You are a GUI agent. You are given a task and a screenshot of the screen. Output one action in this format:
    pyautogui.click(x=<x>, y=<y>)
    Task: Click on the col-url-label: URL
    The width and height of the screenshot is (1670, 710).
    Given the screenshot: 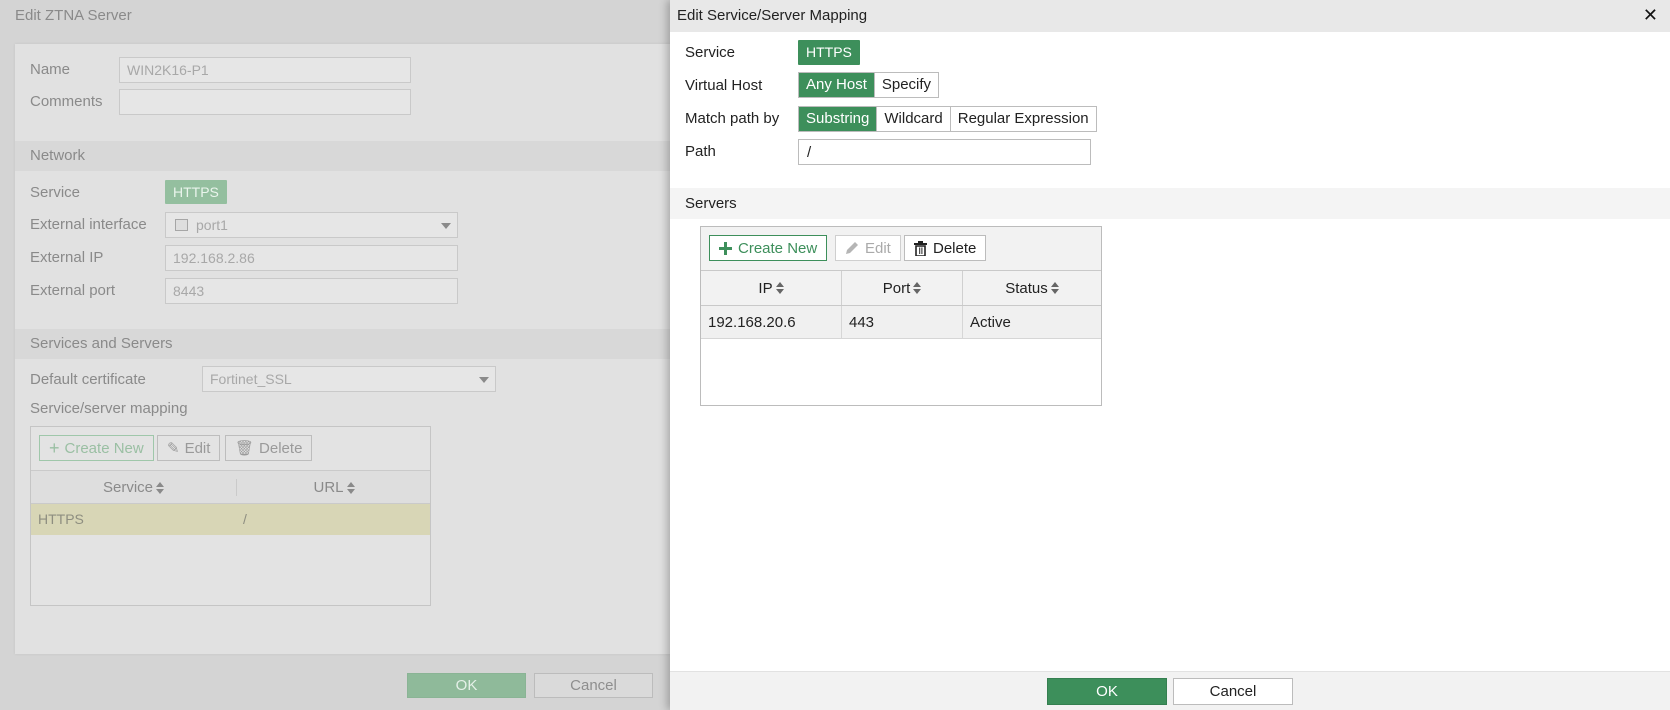 What is the action you would take?
    pyautogui.click(x=328, y=487)
    